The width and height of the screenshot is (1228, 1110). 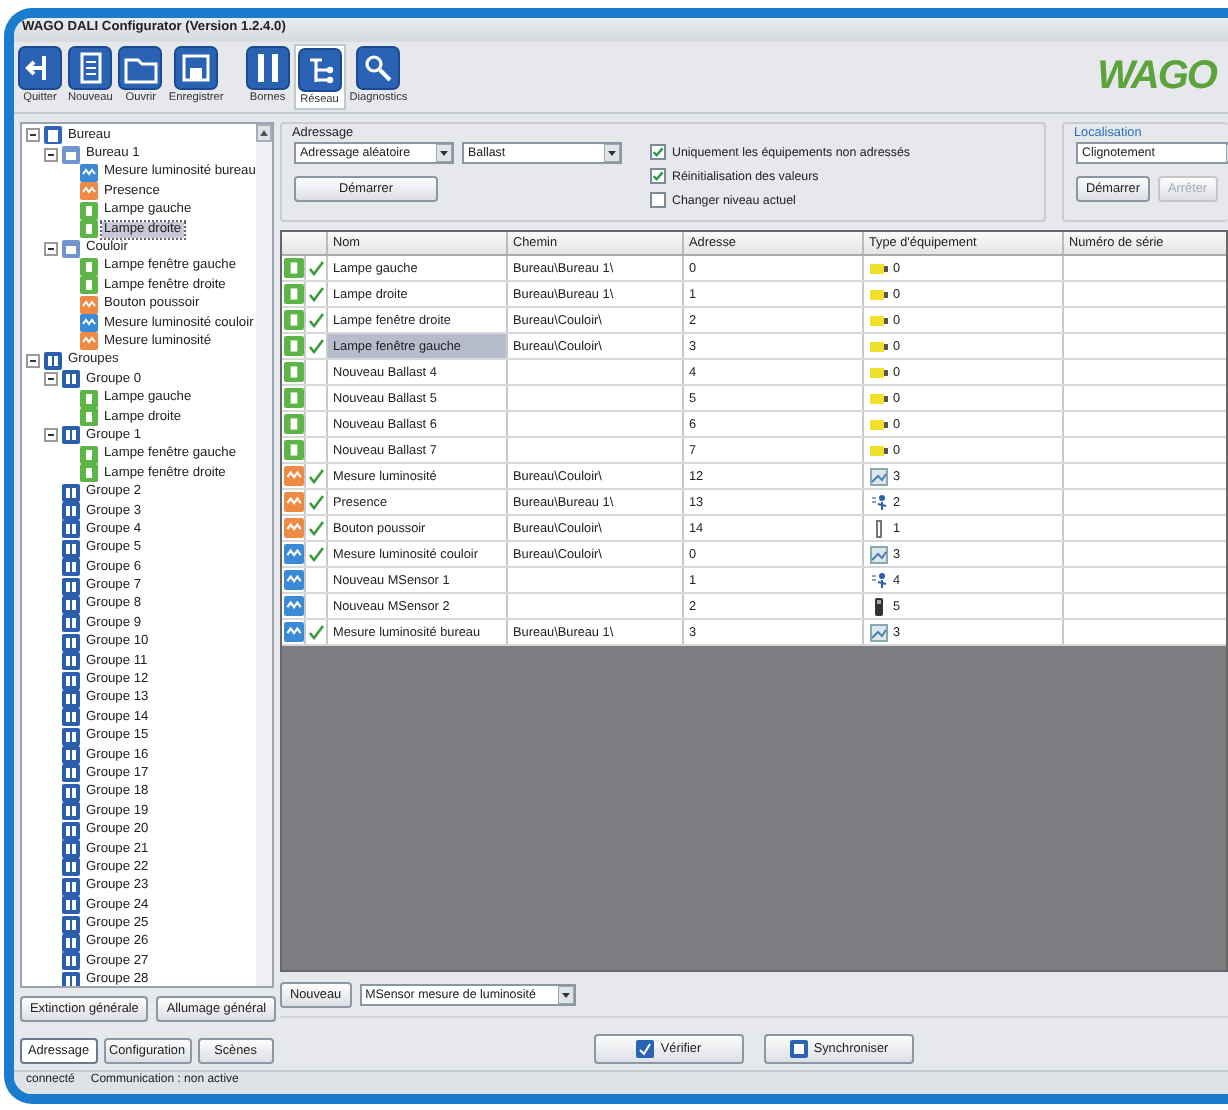 What do you see at coordinates (378, 68) in the screenshot?
I see `diagnostics-icon` at bounding box center [378, 68].